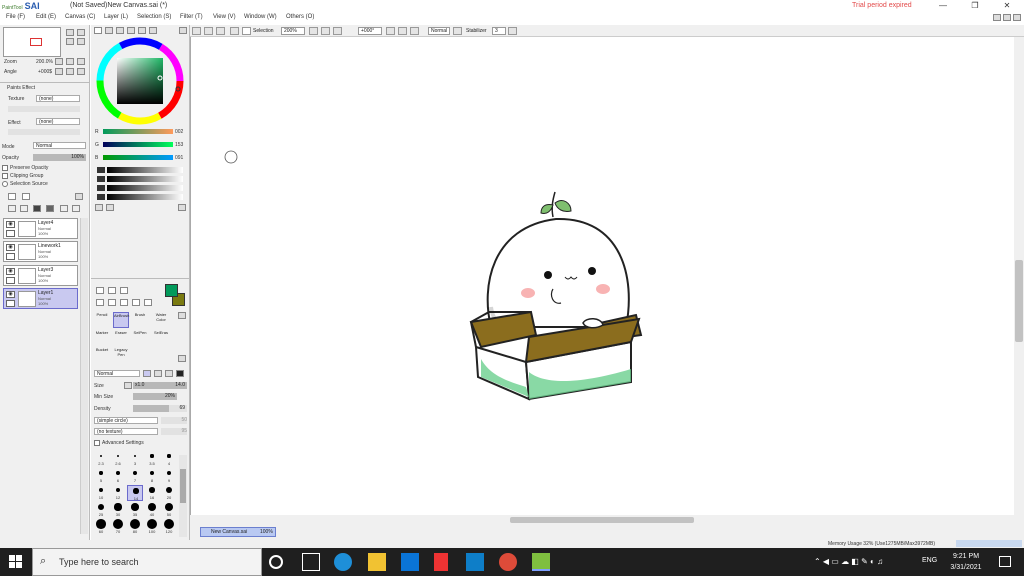 The image size is (1024, 576). I want to click on layer-item: ◉ Layer3 Normal 100%, so click(40, 275).